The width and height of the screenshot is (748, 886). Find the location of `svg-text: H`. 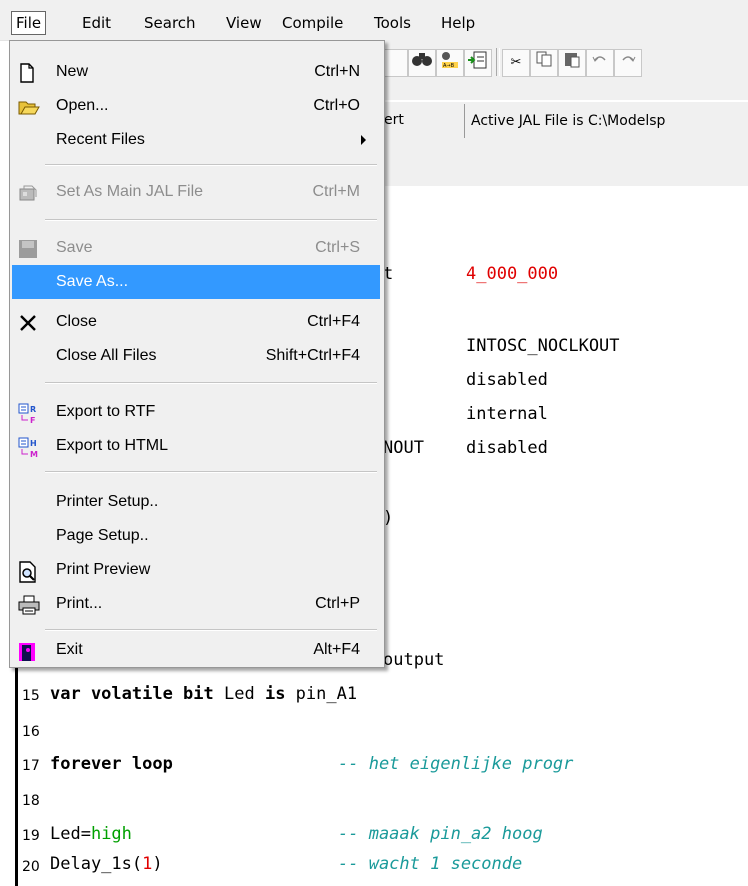

svg-text: H is located at coordinates (33, 443).